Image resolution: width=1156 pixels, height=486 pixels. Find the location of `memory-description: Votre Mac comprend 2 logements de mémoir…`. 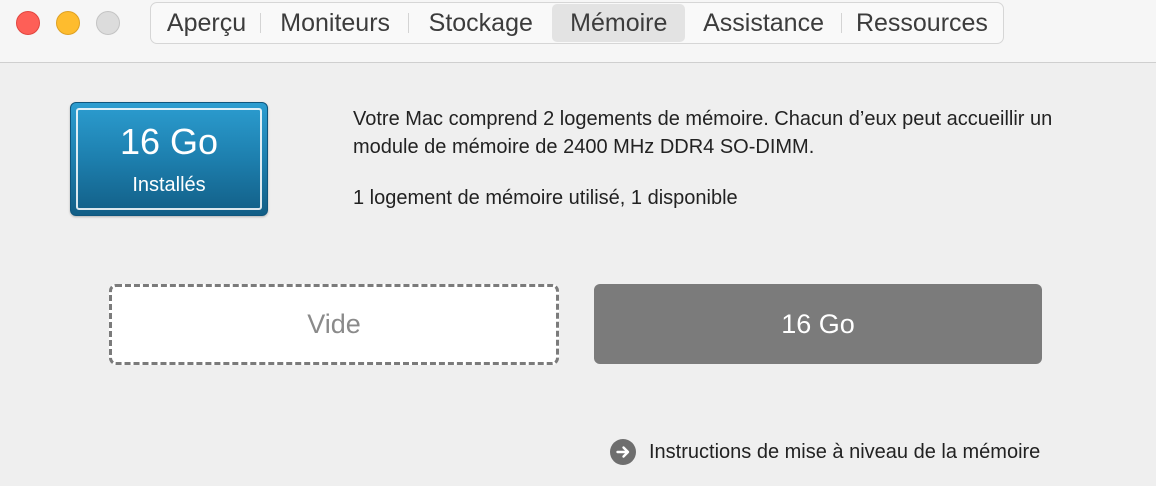

memory-description: Votre Mac comprend 2 logements de mémoir… is located at coordinates (703, 133).